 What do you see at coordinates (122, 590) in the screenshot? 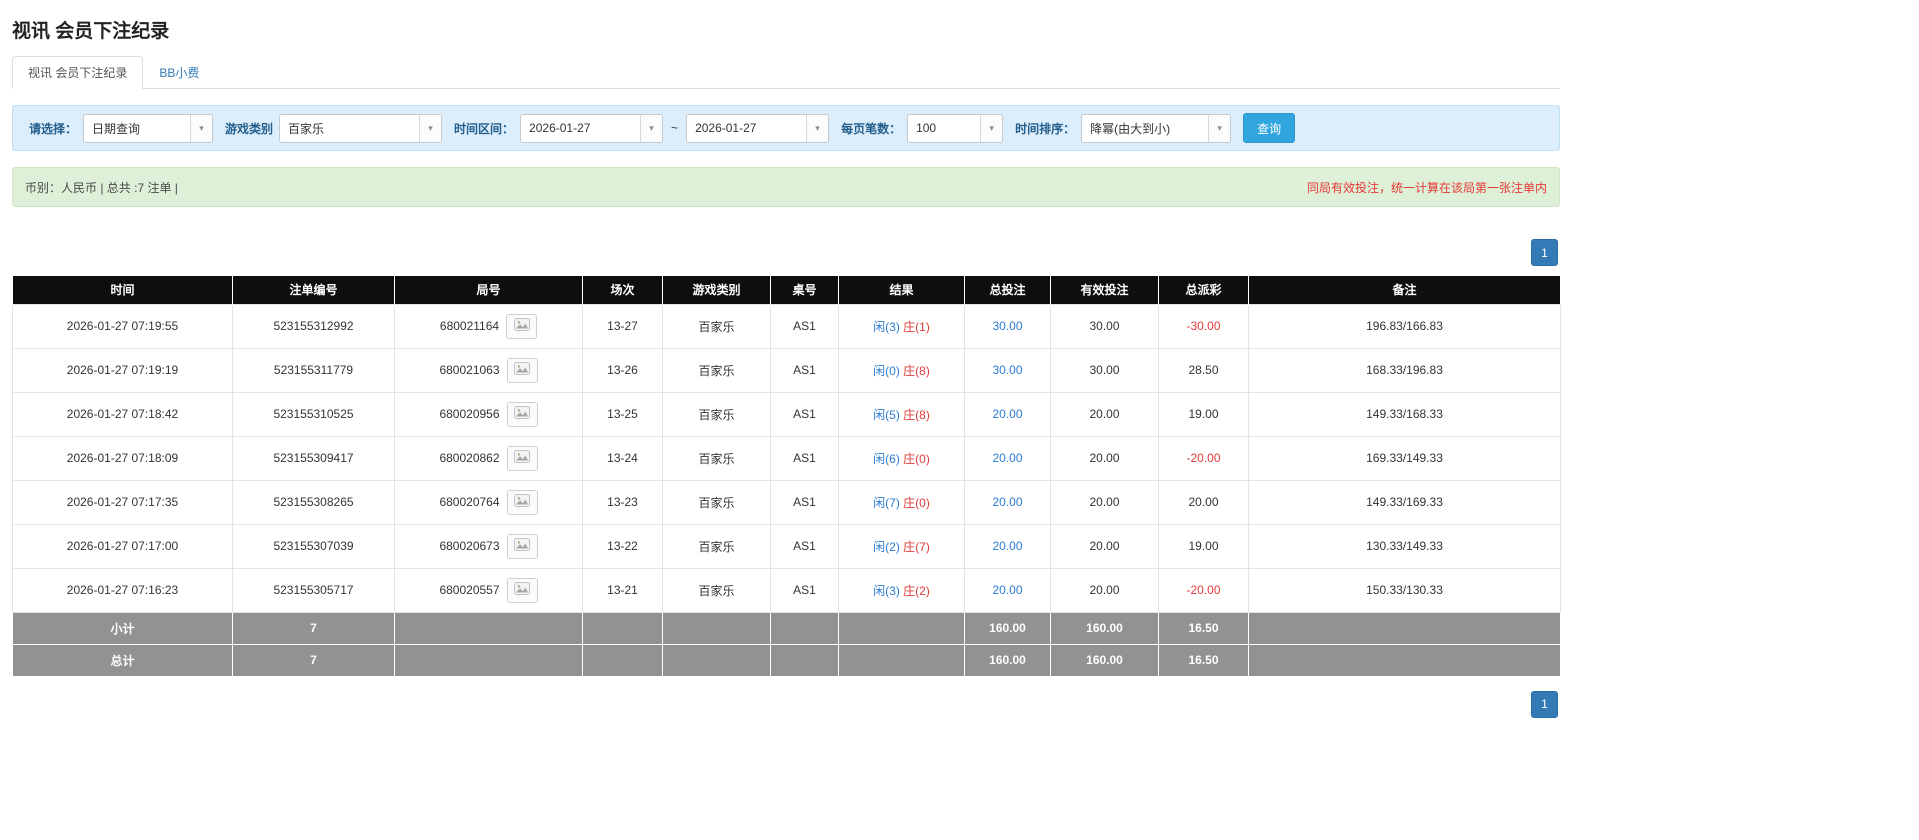
I see `cell-time: 2026-01-27 07:16:23` at bounding box center [122, 590].